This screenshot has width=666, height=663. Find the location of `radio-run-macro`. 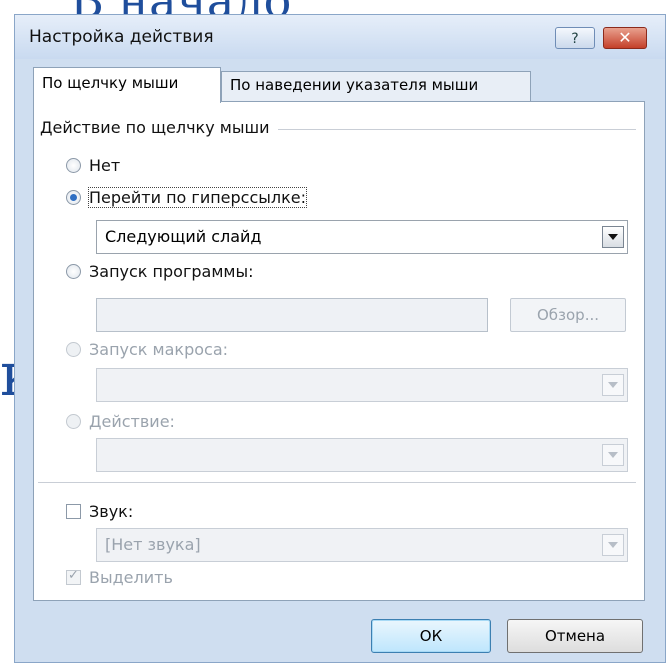

radio-run-macro is located at coordinates (73, 349).